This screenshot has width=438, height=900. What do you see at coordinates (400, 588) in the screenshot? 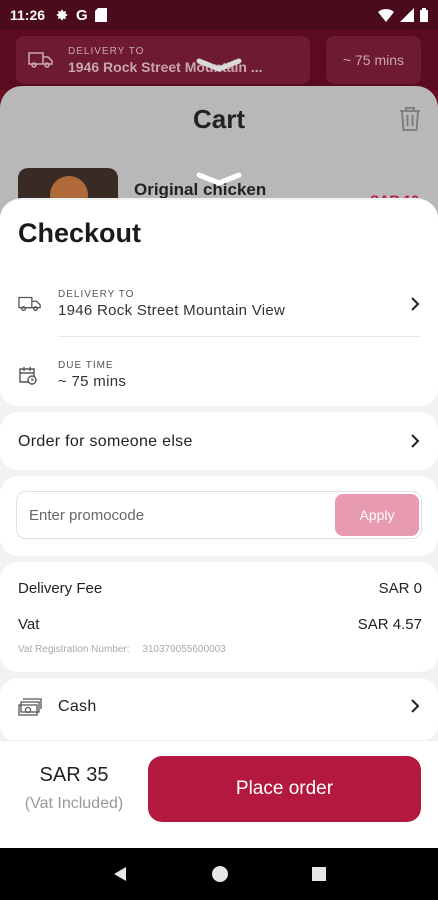
I see `delivery-fee-value: SAR 0` at bounding box center [400, 588].